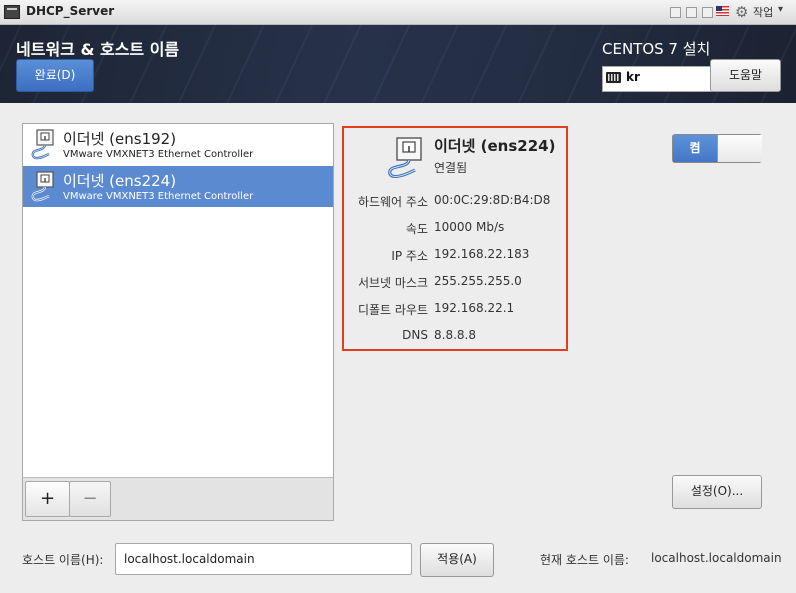 This screenshot has height=593, width=796. What do you see at coordinates (415, 335) in the screenshot?
I see `dns-label: DNS` at bounding box center [415, 335].